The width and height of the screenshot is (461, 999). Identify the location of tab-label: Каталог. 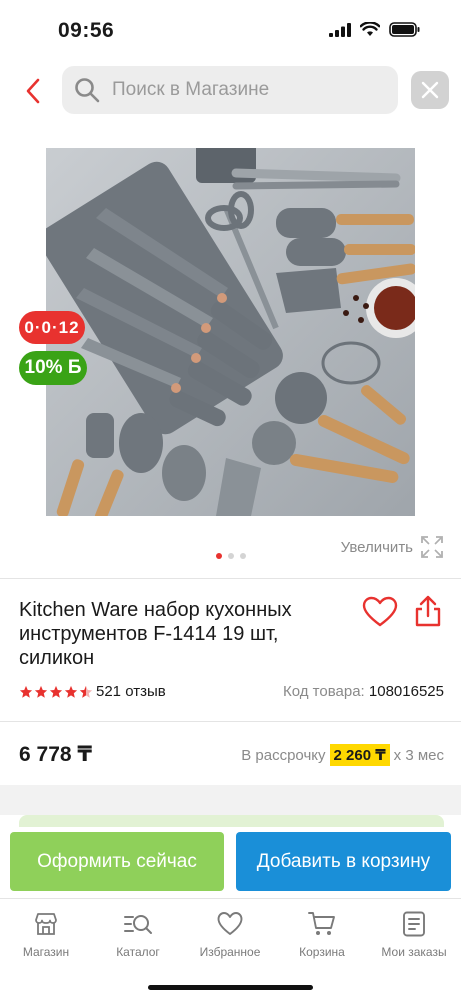
(138, 952).